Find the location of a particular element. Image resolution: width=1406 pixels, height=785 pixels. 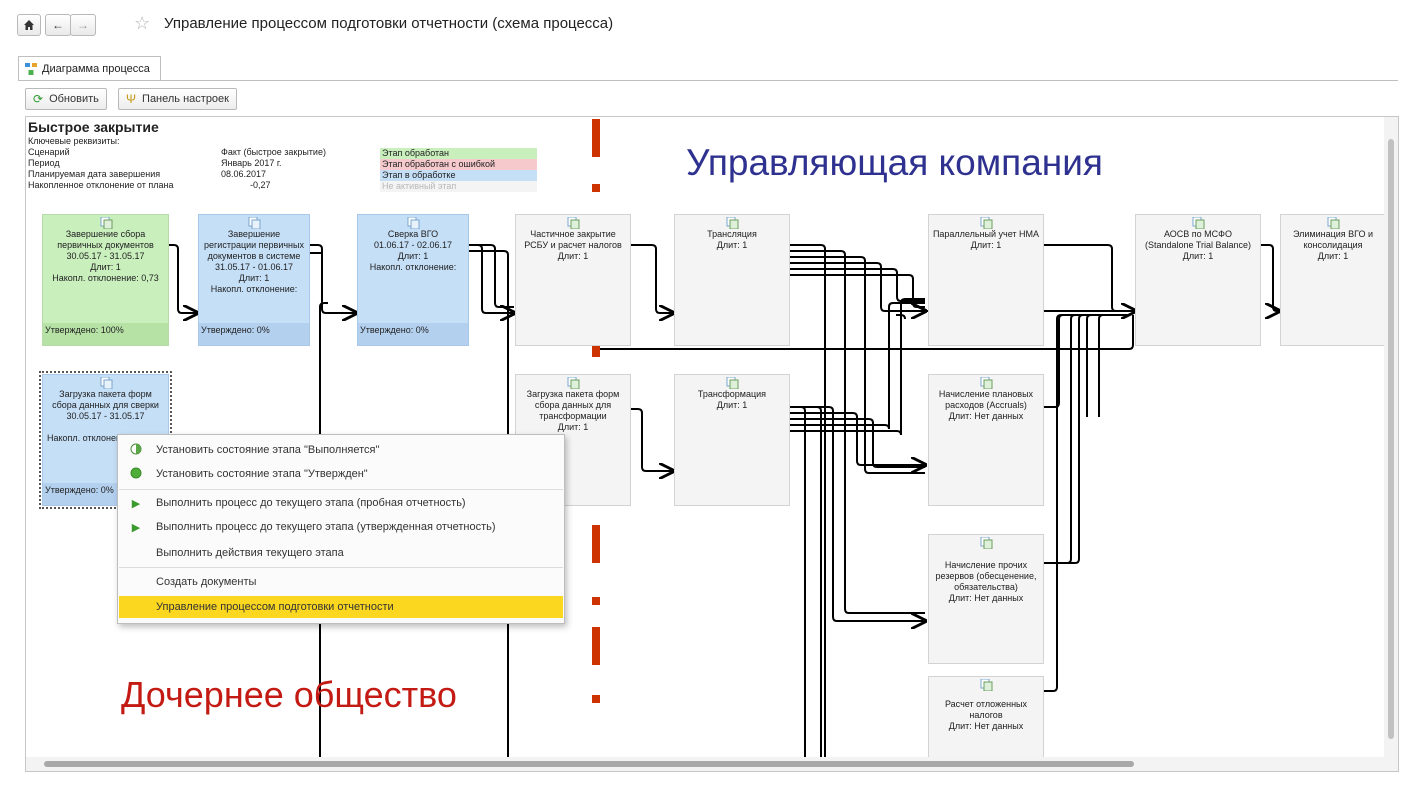

tab-label: Диаграмма процесса is located at coordinates (96, 69).